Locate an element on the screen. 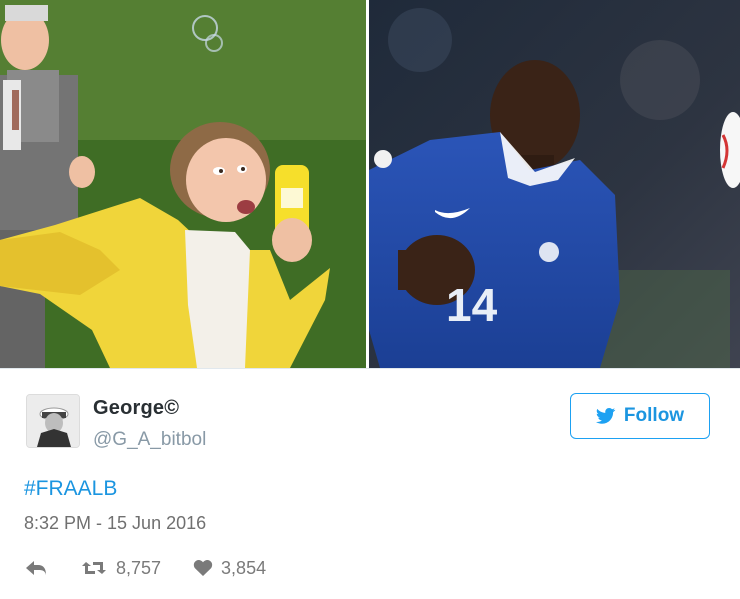 The height and width of the screenshot is (599, 740). display-name: George© is located at coordinates (136, 408).